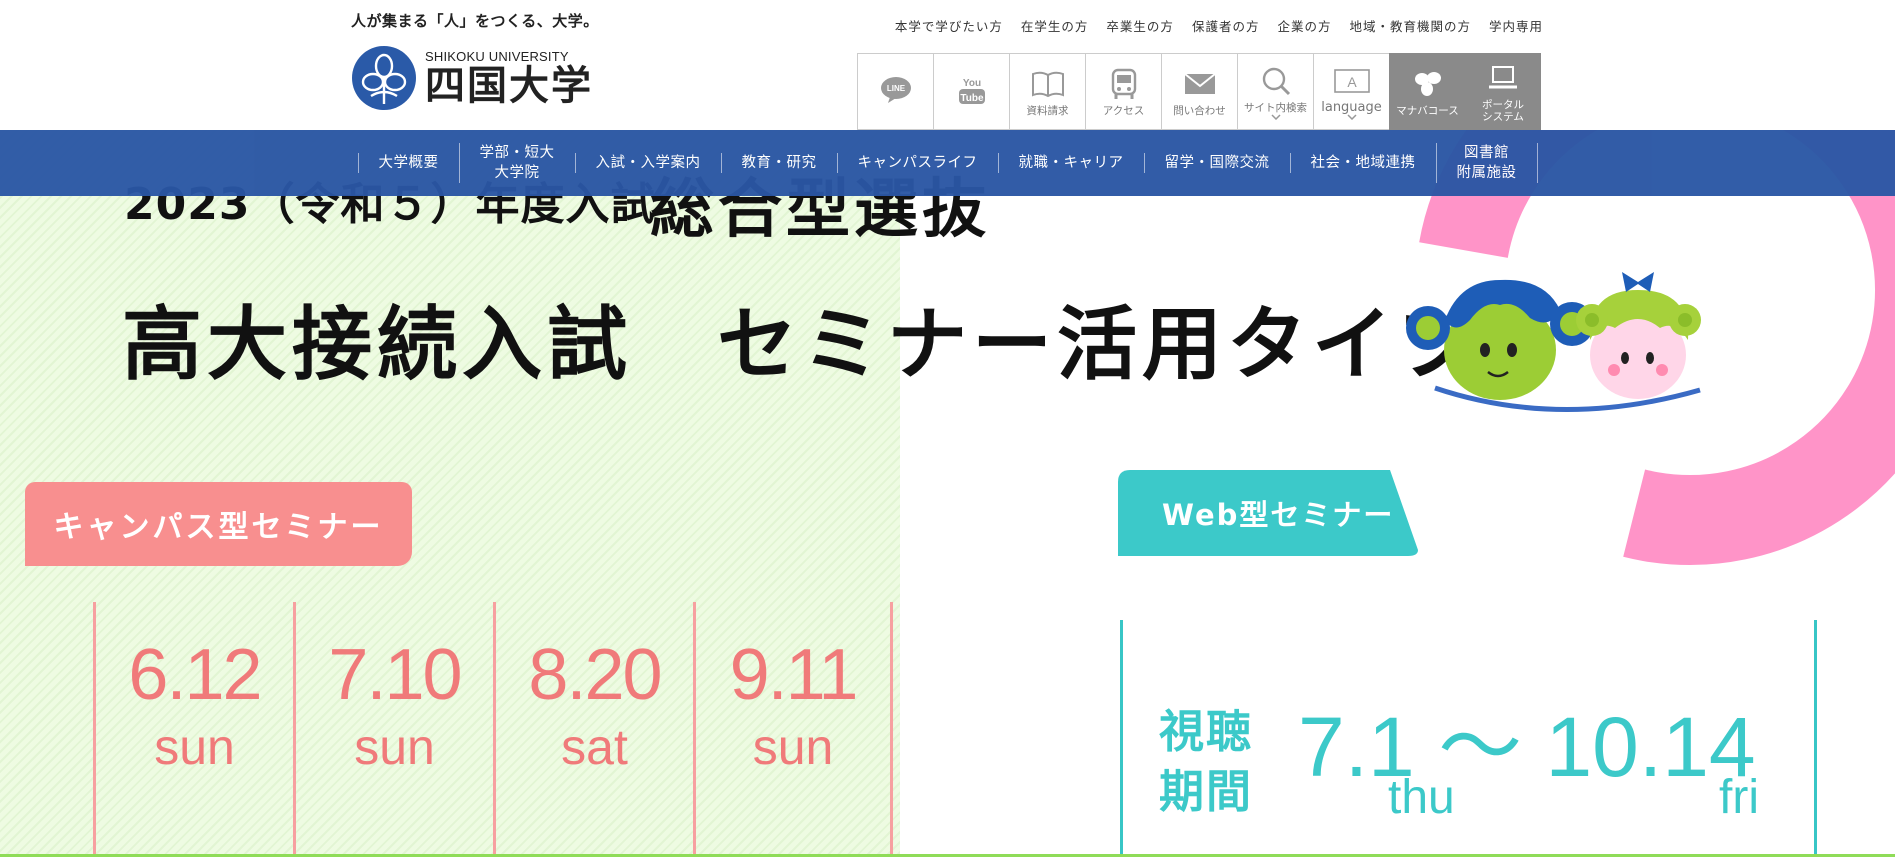 The height and width of the screenshot is (857, 1895). What do you see at coordinates (1527, 747) in the screenshot?
I see `viewing-period-range: 7.1 〜 10.14` at bounding box center [1527, 747].